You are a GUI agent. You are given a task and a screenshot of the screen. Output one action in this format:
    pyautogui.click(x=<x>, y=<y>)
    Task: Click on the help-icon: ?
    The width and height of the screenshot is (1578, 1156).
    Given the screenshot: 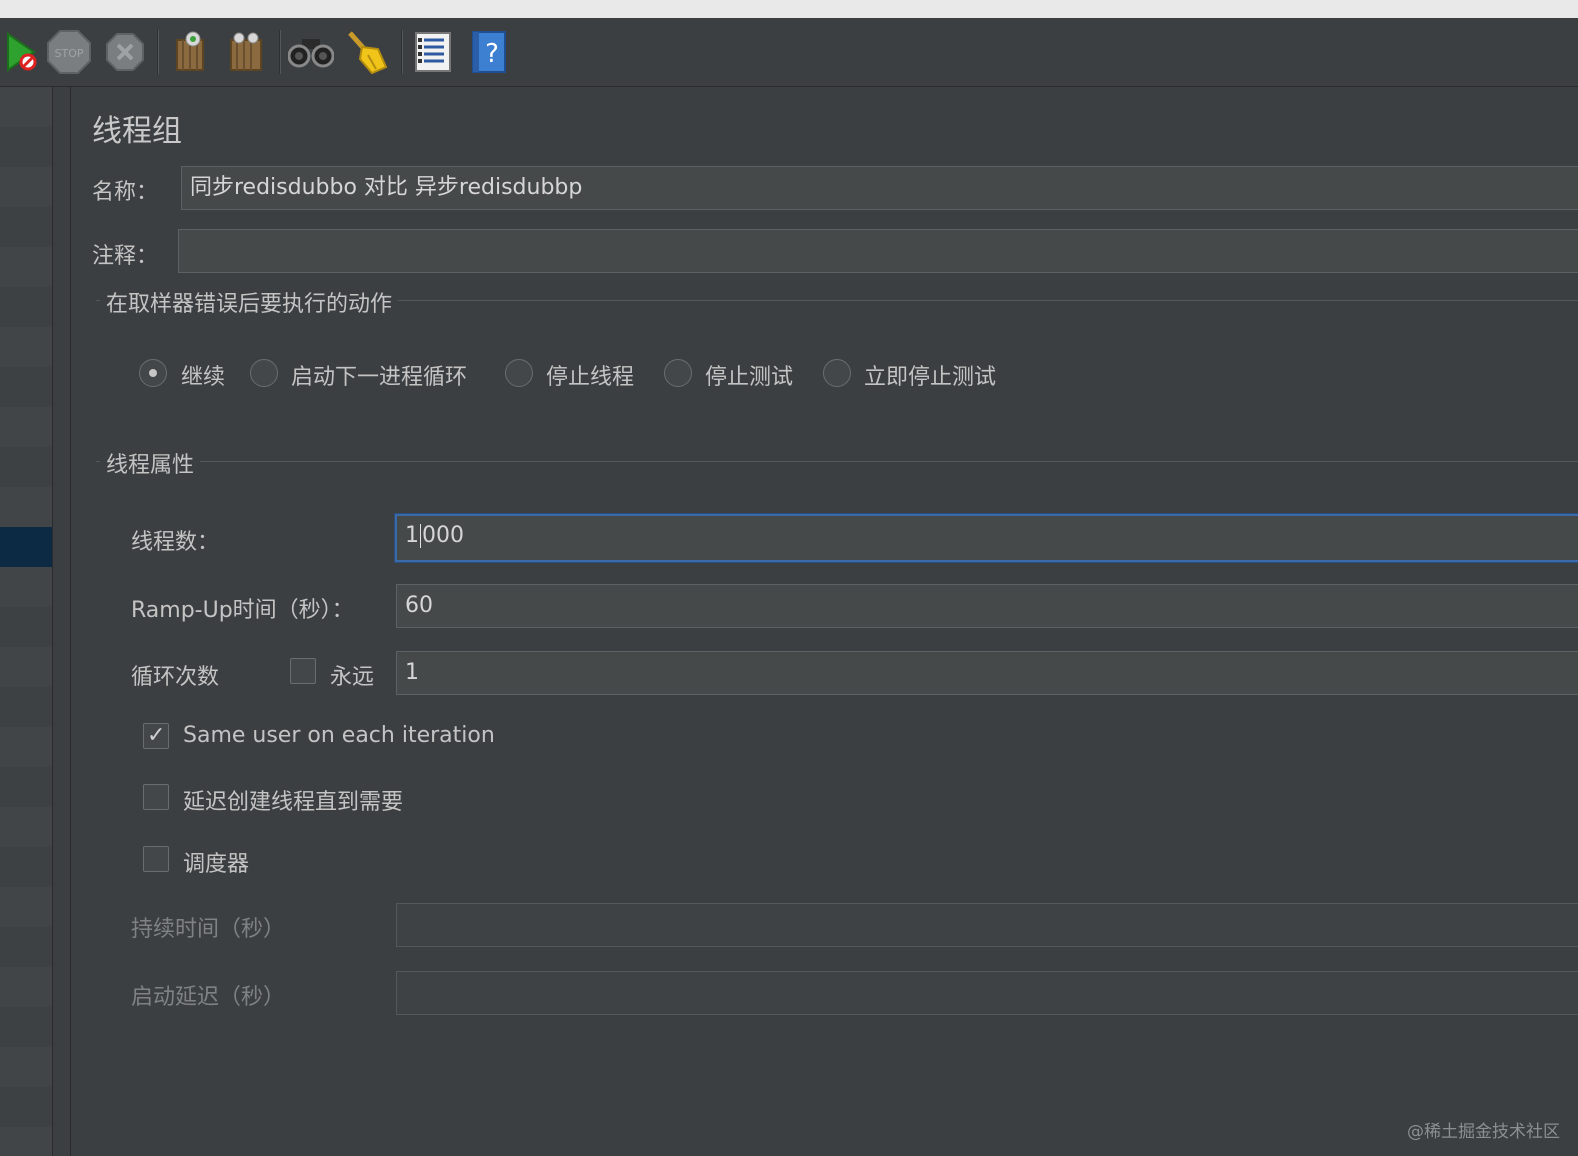 What is the action you would take?
    pyautogui.click(x=489, y=52)
    